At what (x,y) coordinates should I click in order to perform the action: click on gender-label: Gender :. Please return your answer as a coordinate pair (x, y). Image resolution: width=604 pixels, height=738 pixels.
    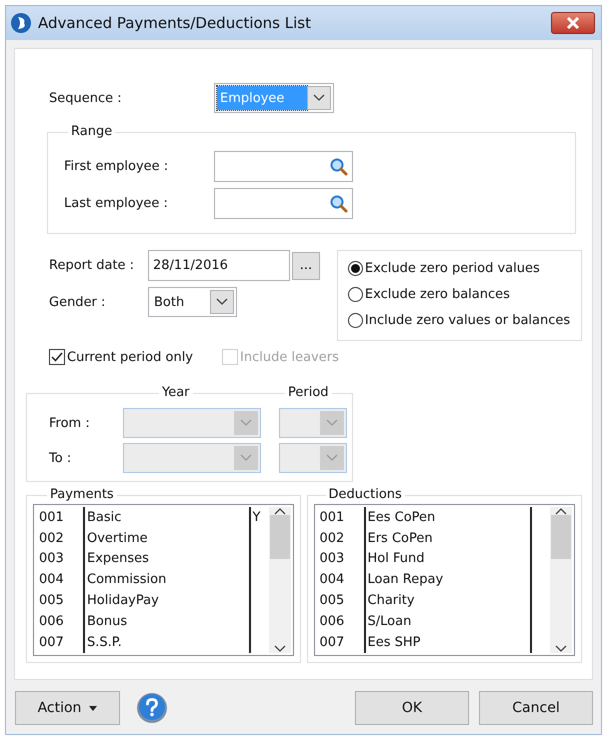
    Looking at the image, I should click on (77, 302).